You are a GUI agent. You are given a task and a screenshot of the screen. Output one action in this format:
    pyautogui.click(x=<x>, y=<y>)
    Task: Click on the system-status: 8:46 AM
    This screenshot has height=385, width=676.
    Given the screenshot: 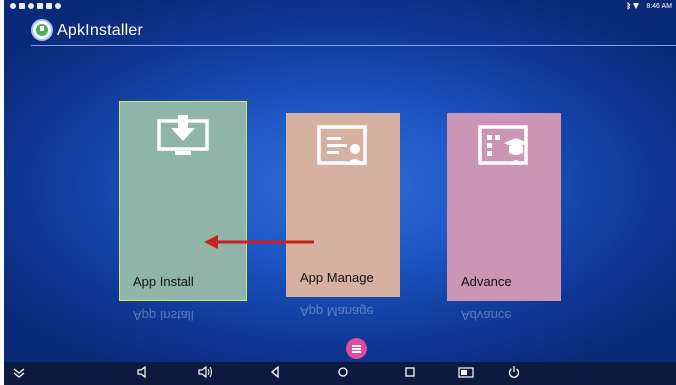 What is the action you would take?
    pyautogui.click(x=649, y=6)
    